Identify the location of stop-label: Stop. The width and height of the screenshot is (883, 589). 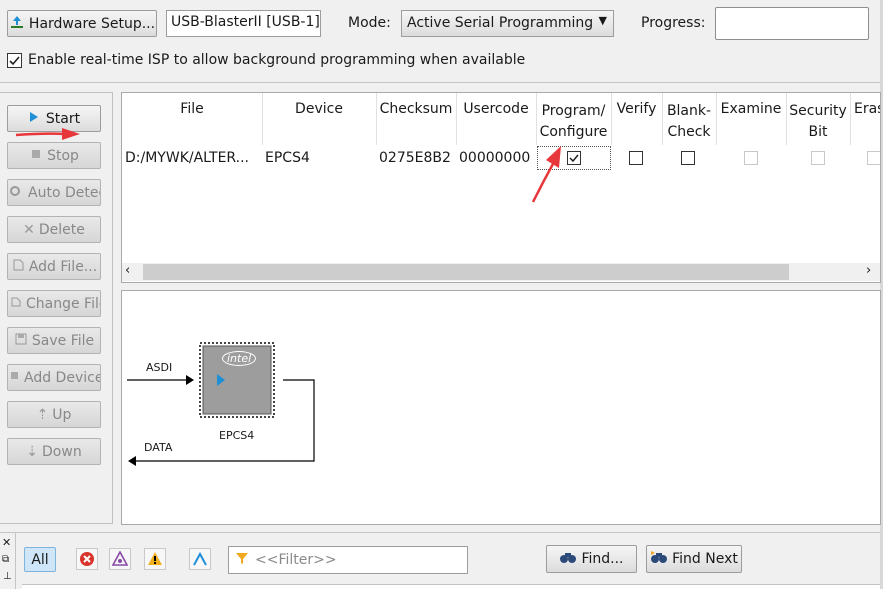
(63, 155).